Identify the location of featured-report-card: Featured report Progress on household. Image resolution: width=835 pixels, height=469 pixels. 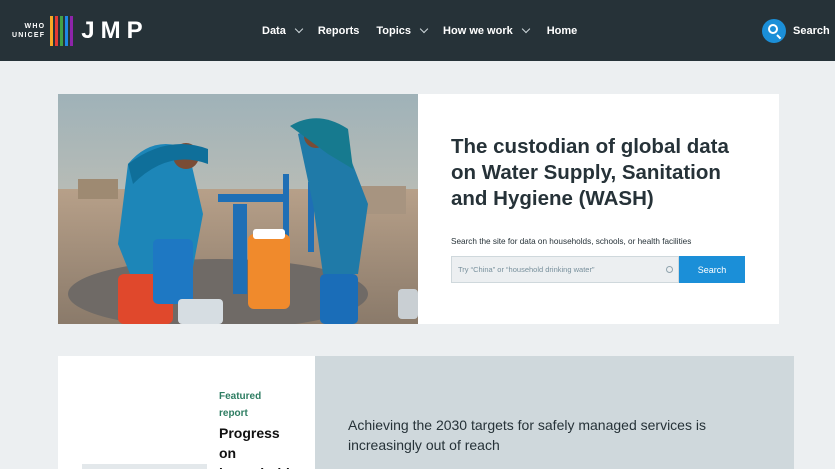
(186, 412).